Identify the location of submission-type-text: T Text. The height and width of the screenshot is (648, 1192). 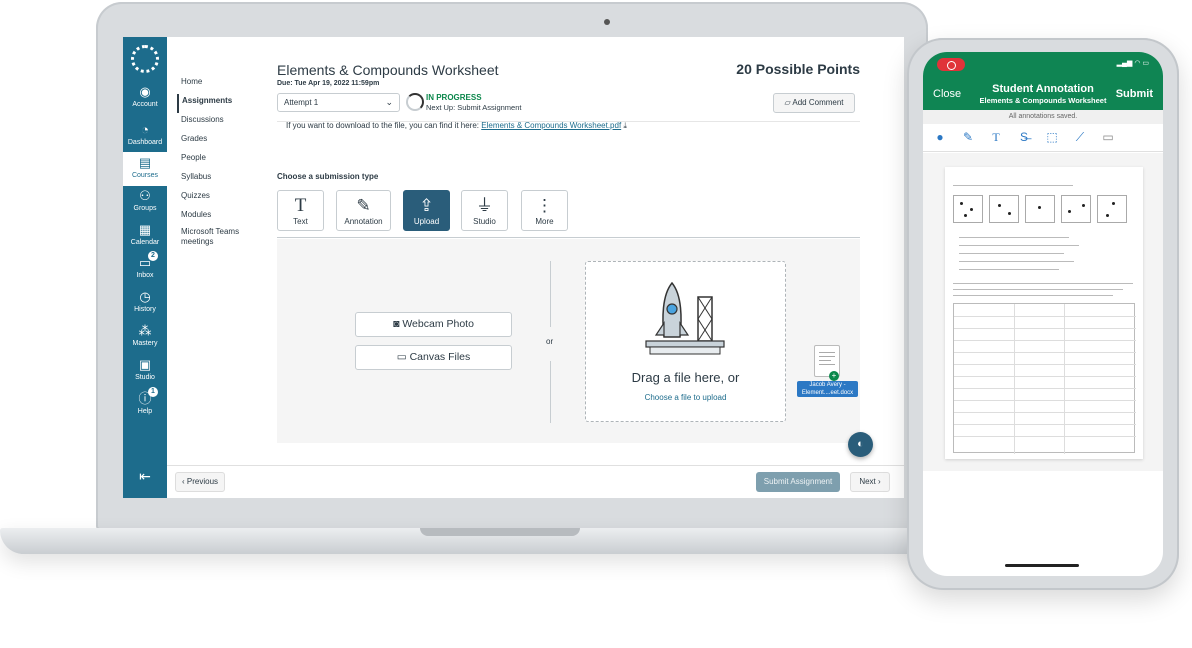
(300, 210).